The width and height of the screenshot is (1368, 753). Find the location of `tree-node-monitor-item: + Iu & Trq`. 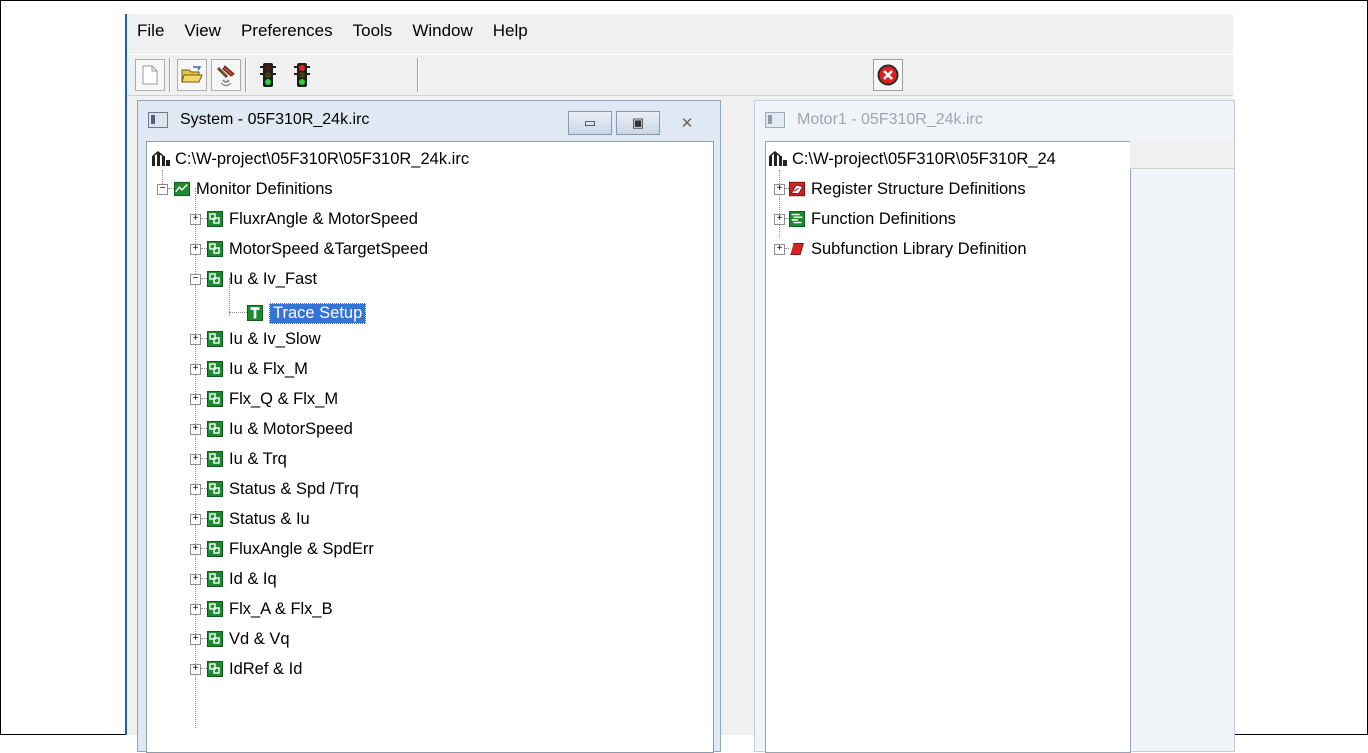

tree-node-monitor-item: + Iu & Trq is located at coordinates (238, 459).